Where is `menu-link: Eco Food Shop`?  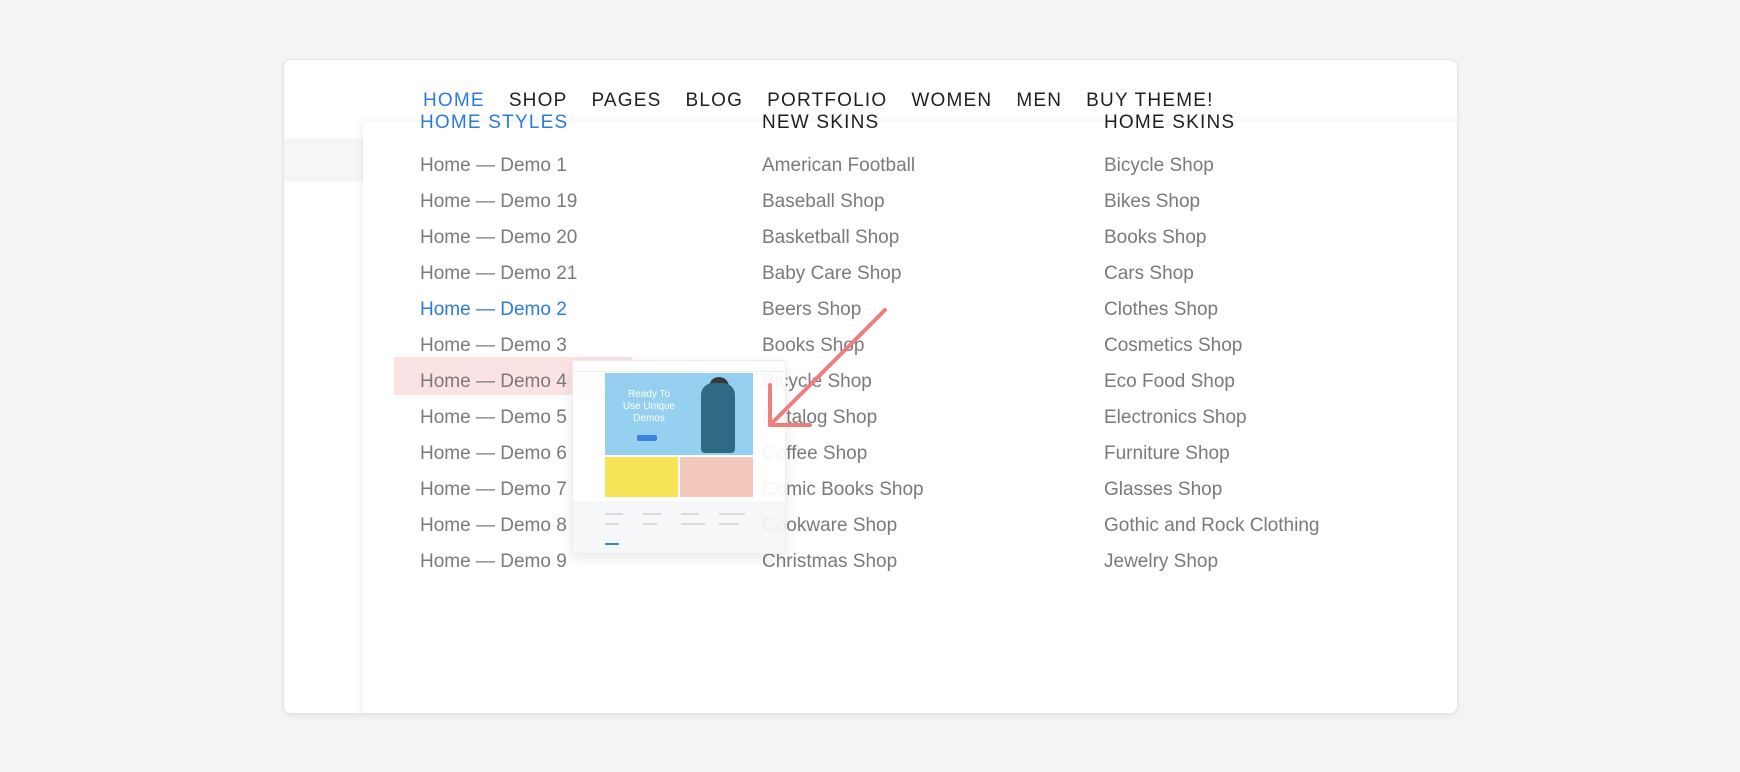 menu-link: Eco Food Shop is located at coordinates (1211, 388).